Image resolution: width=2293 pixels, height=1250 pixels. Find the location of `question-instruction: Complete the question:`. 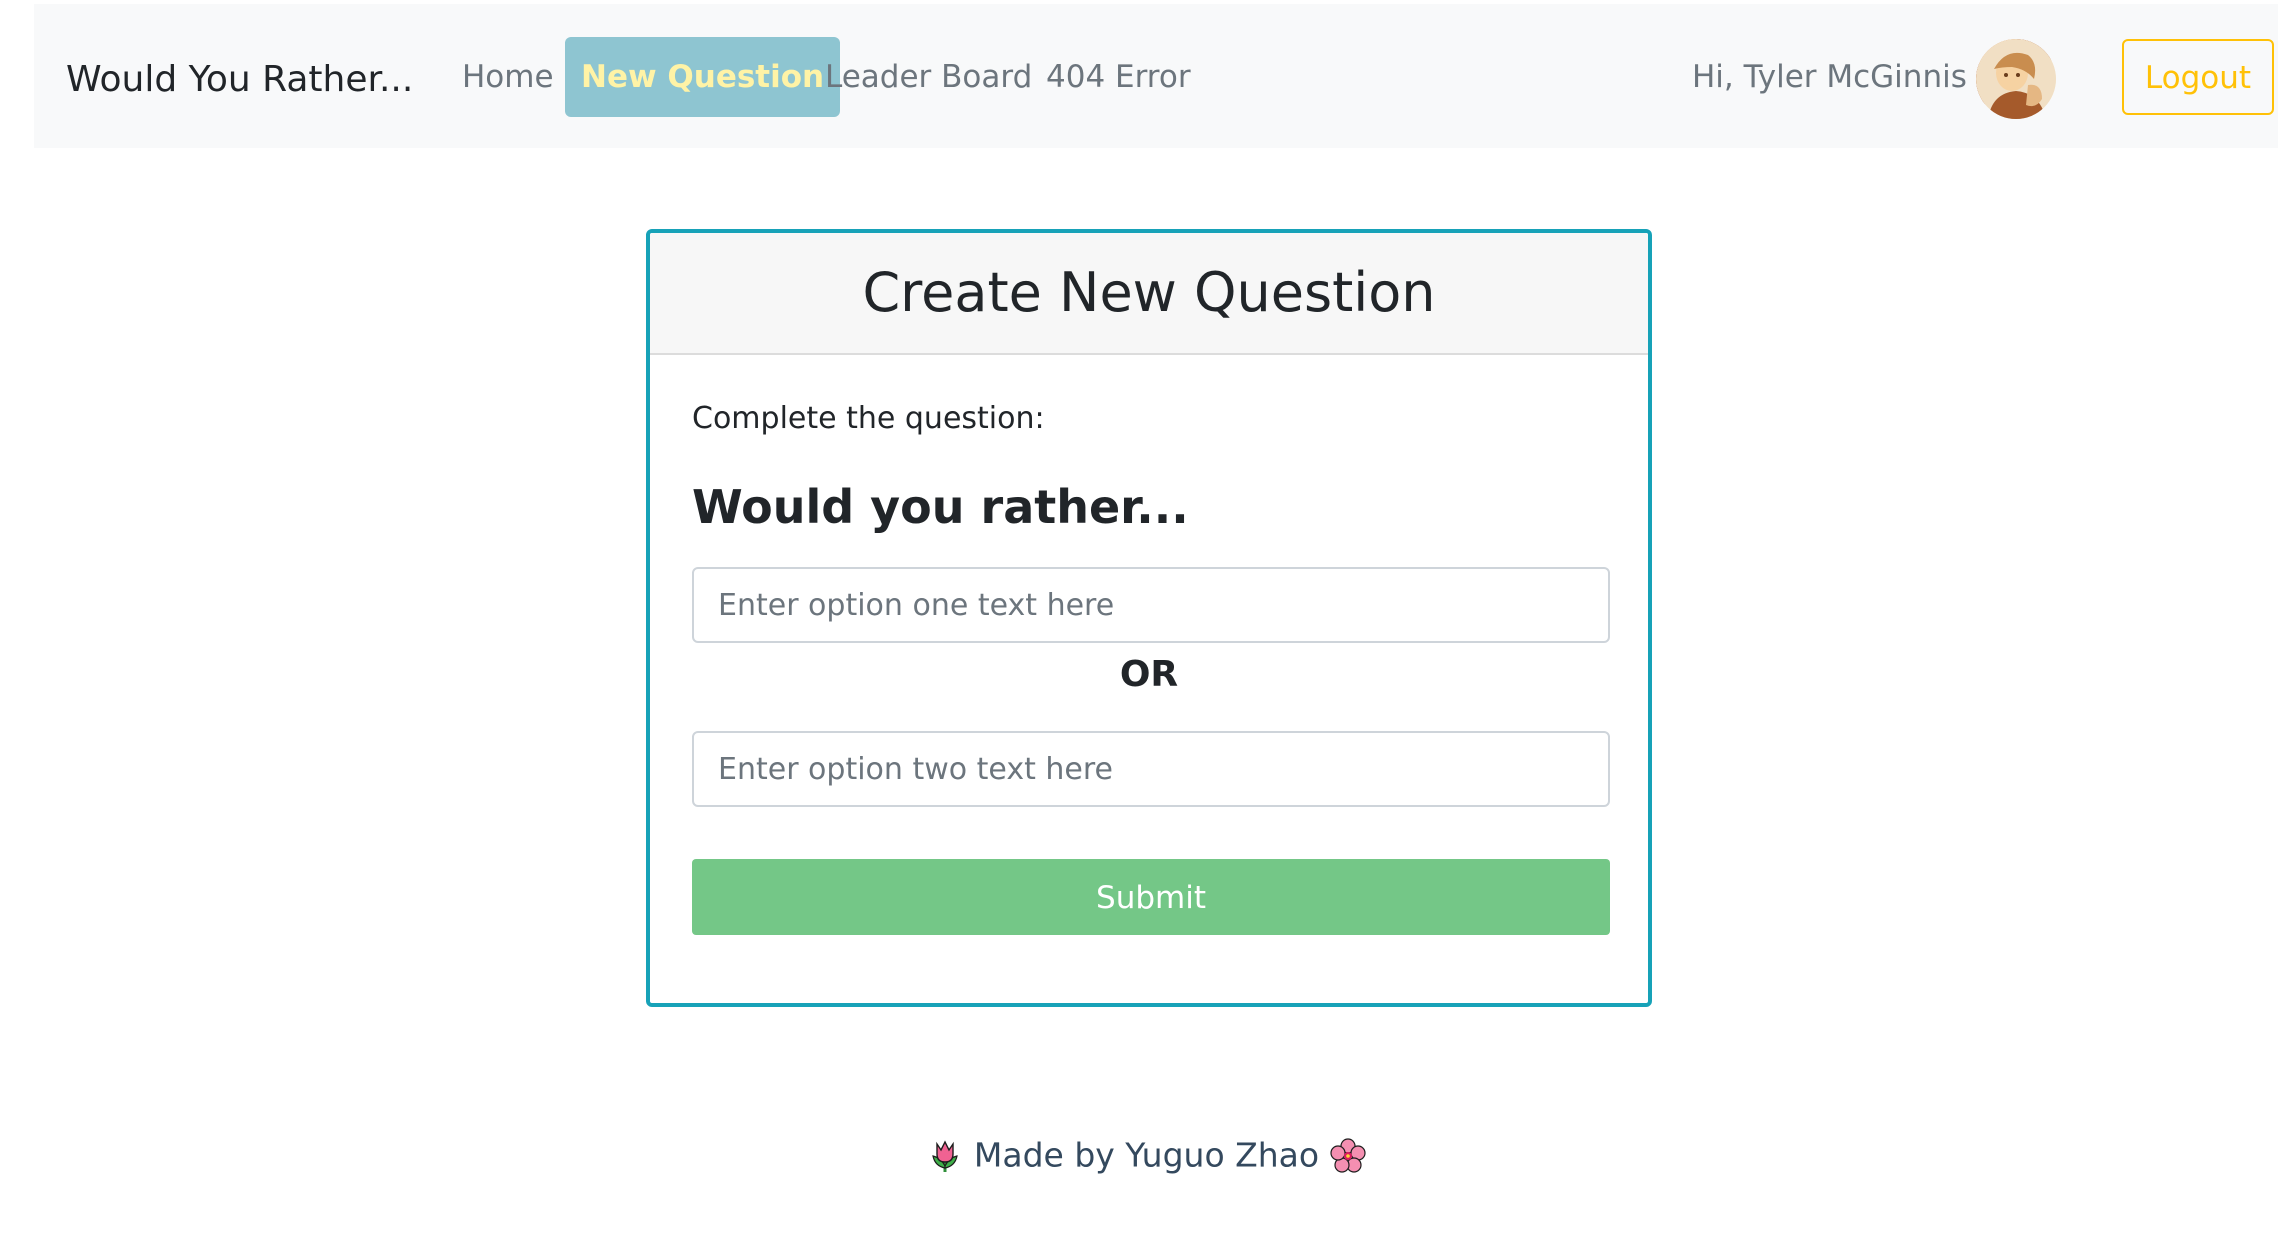

question-instruction: Complete the question: is located at coordinates (868, 418).